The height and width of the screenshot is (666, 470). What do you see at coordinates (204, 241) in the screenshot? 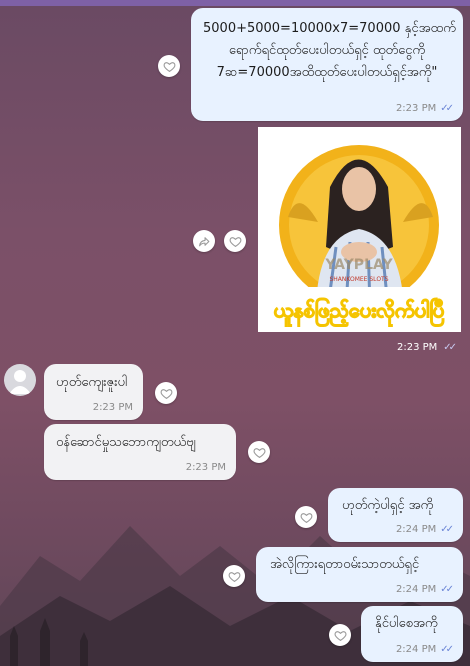
I see `forward-icon` at bounding box center [204, 241].